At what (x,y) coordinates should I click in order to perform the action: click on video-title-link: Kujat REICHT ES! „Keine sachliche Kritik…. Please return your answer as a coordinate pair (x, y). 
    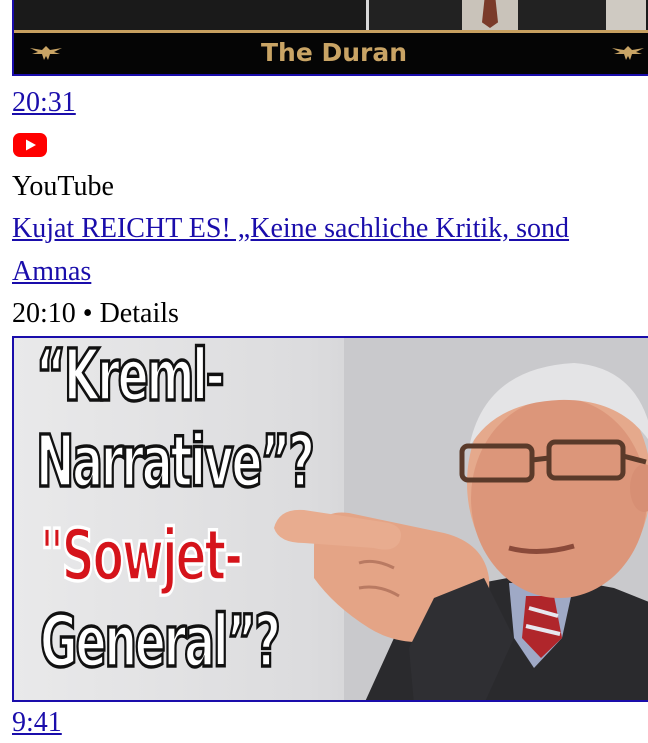
    Looking at the image, I should click on (290, 229).